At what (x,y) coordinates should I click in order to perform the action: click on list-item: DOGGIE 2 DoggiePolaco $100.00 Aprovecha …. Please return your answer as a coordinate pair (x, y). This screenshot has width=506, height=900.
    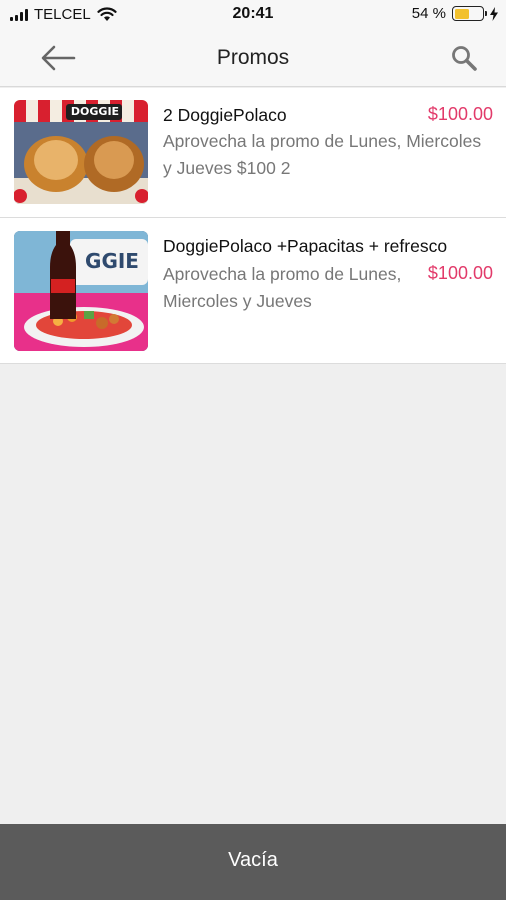
    Looking at the image, I should click on (253, 153).